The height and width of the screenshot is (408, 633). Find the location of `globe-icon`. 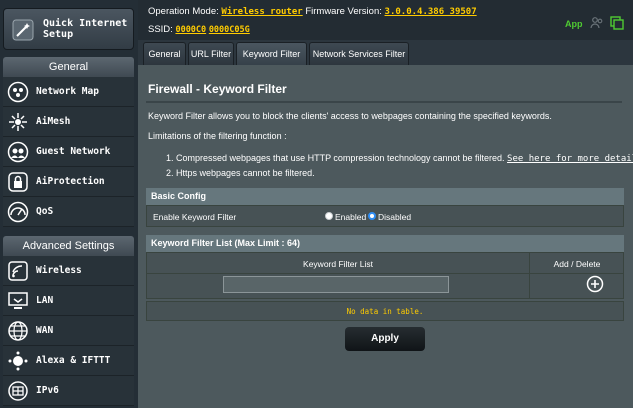

globe-icon is located at coordinates (18, 331).